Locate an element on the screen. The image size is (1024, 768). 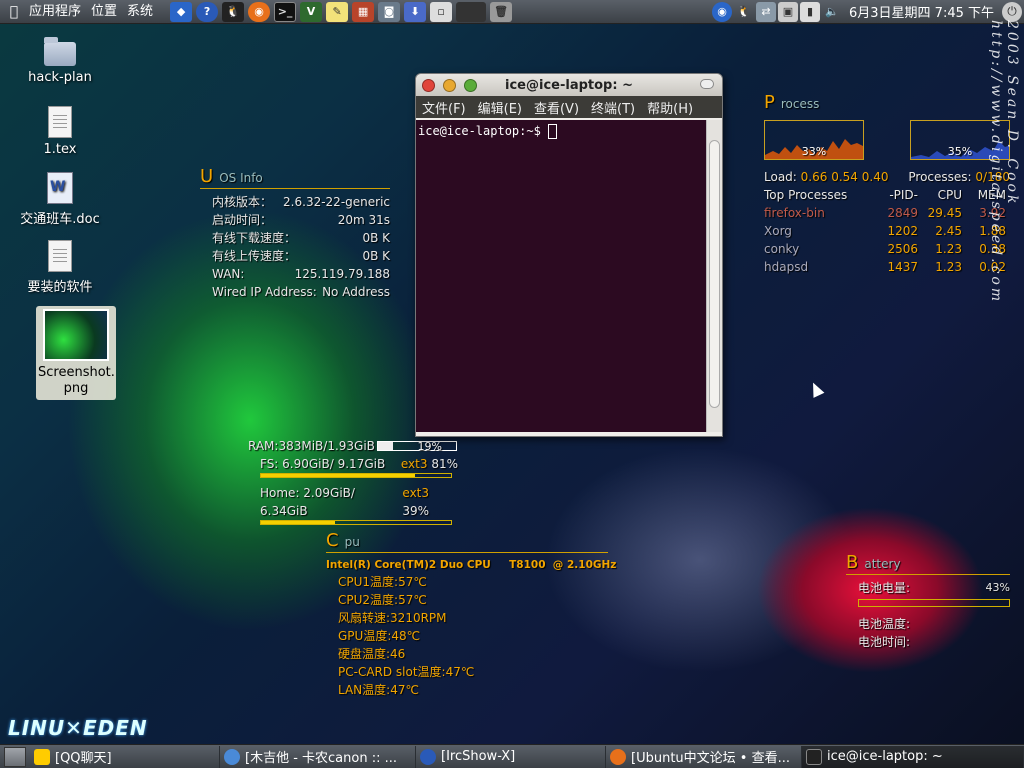
desktop-icon-label: hack-plan is located at coordinates (60, 77).